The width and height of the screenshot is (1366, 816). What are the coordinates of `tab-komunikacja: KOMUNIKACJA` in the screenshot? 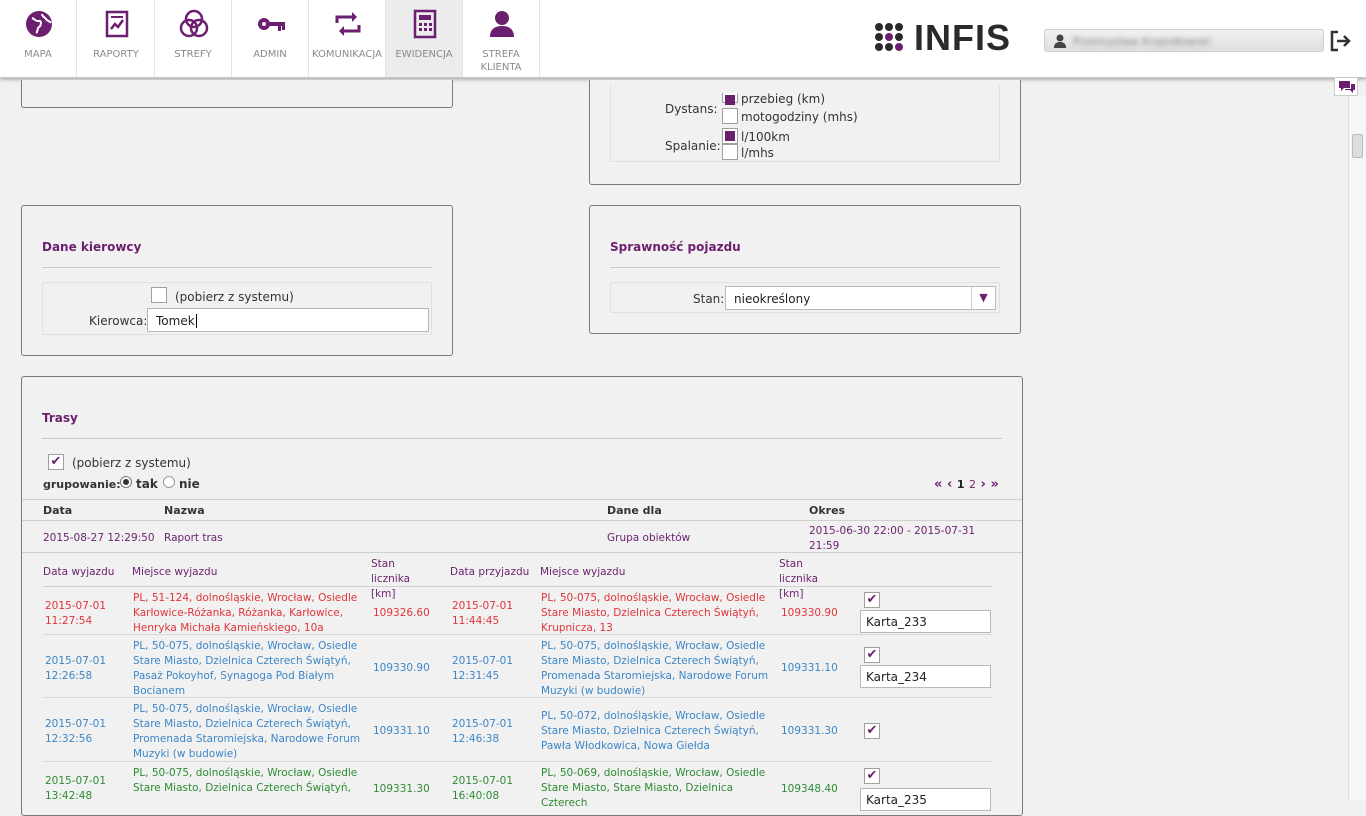 It's located at (347, 38).